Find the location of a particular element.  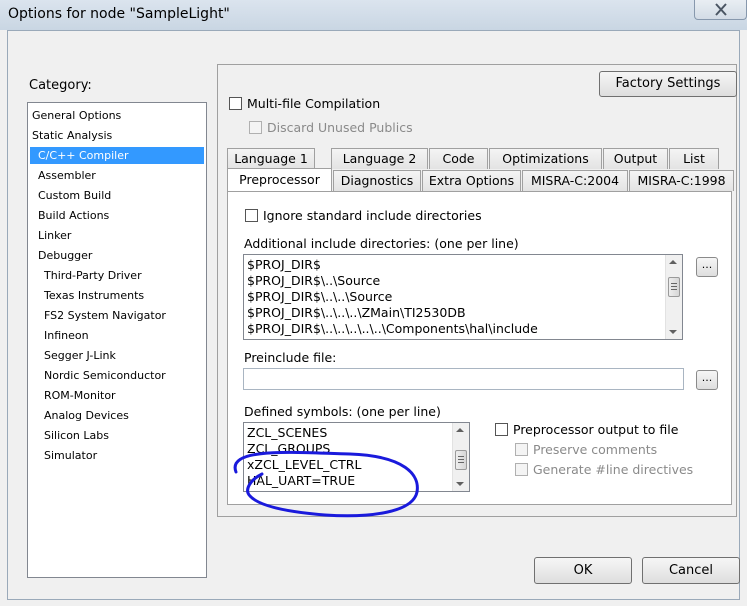

tab-misra-c-1998: MISRA-C:1998 is located at coordinates (681, 180).